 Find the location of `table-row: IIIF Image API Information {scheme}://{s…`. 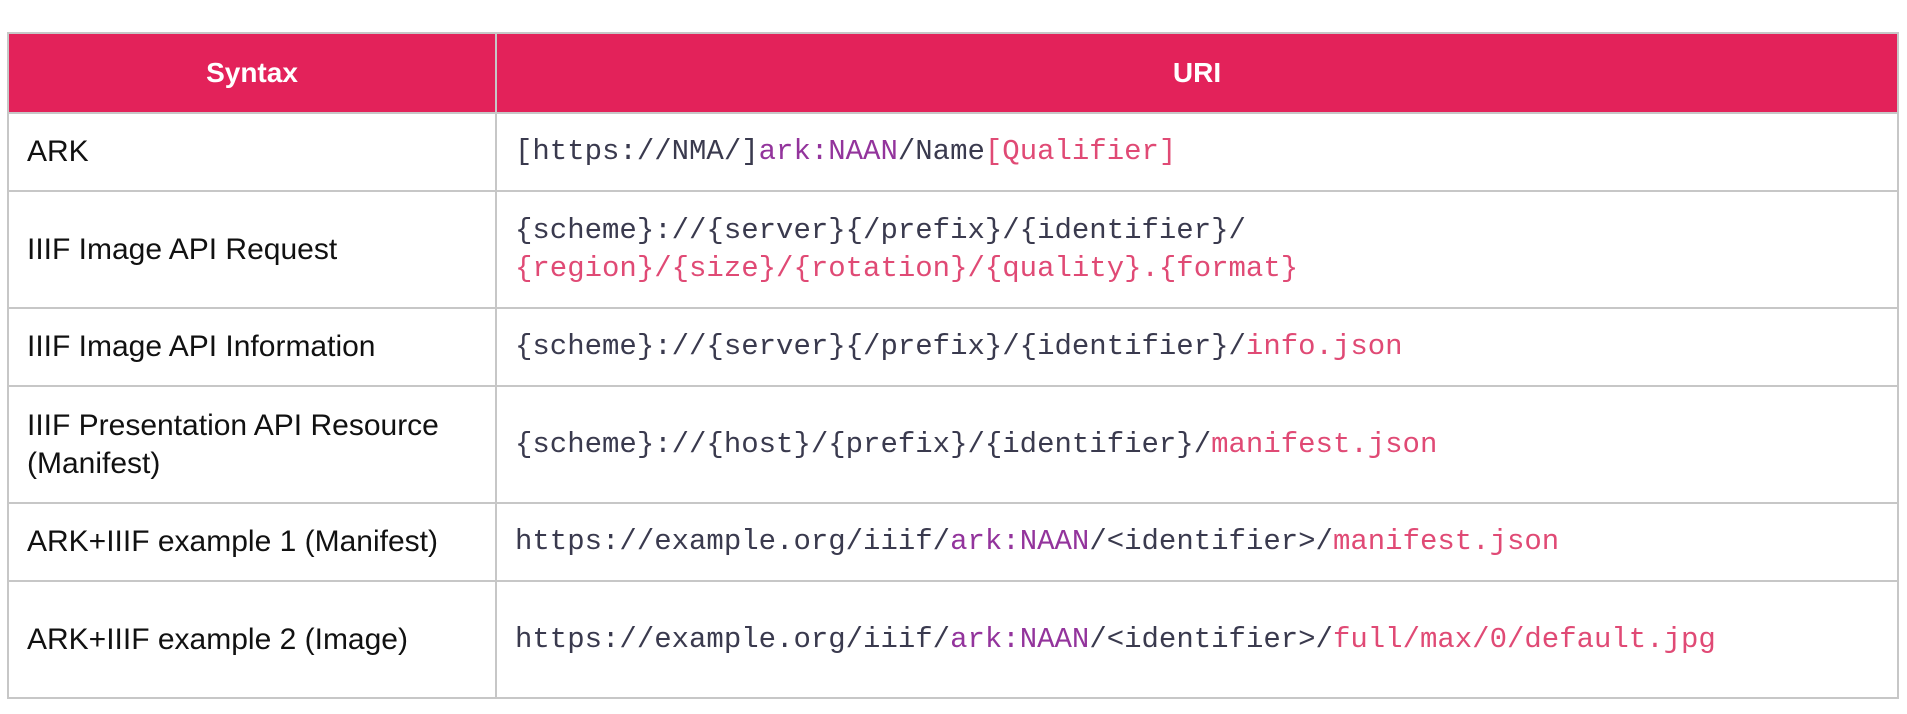

table-row: IIIF Image API Information {scheme}://{s… is located at coordinates (953, 347).